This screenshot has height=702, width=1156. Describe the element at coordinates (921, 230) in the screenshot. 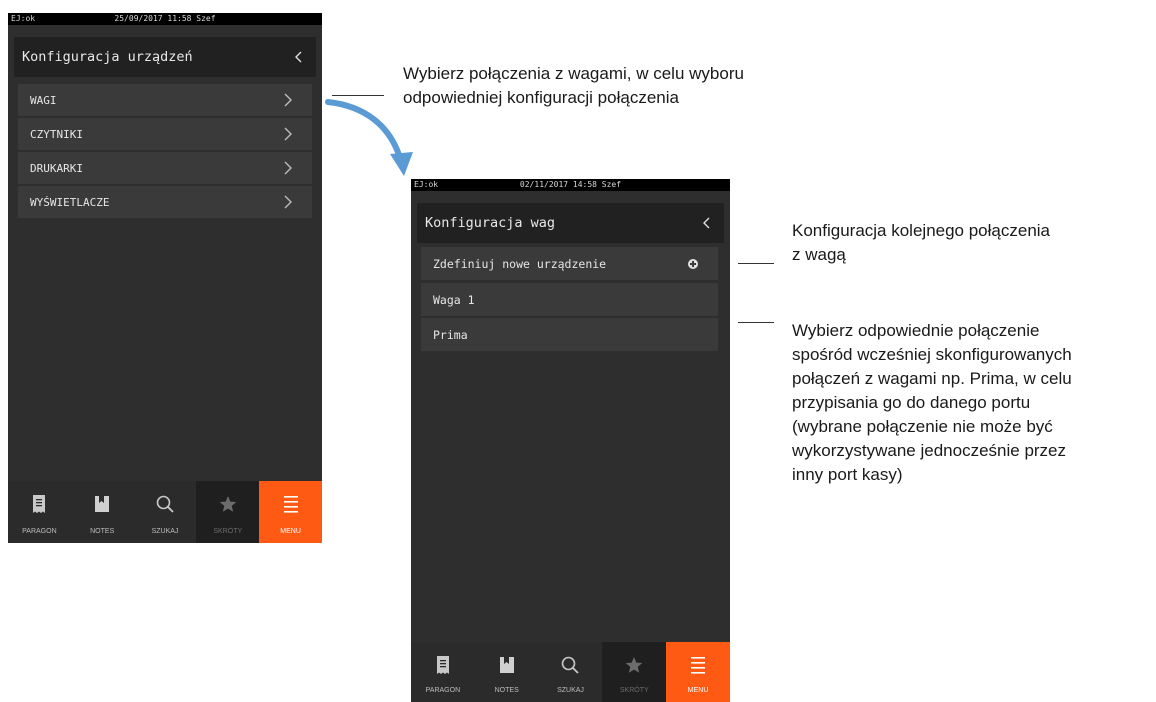

I see `annotation-line: Konfiguracja kolejnego połączenia` at that location.